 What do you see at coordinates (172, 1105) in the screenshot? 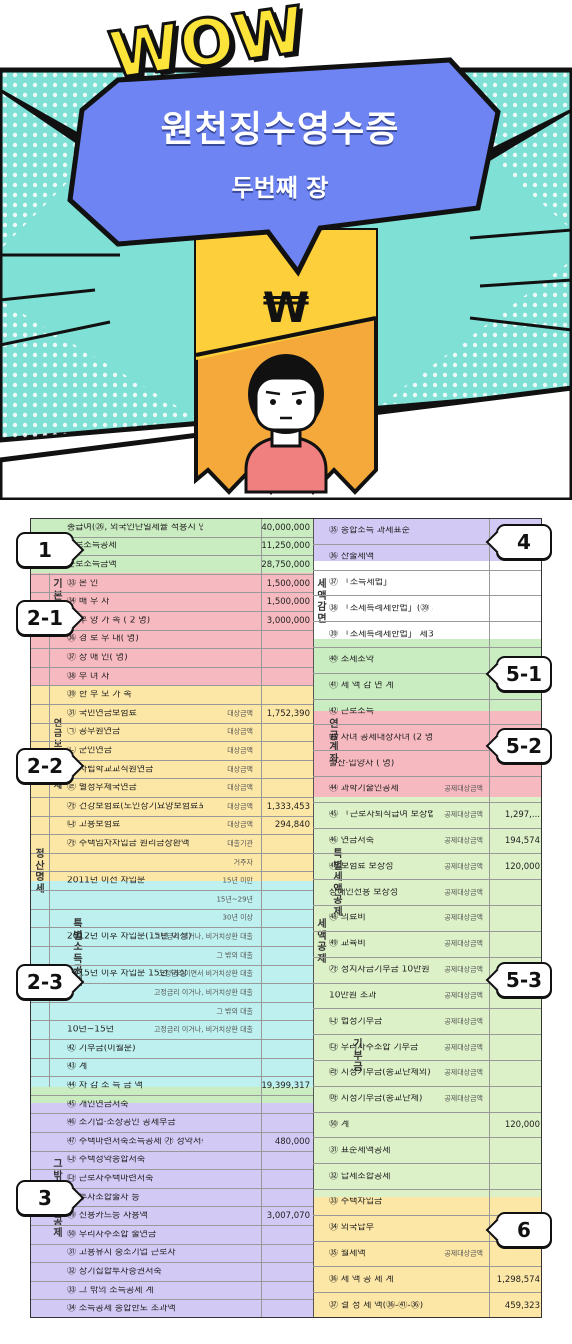
I see `form-row: ㊺ 개인연금저축` at bounding box center [172, 1105].